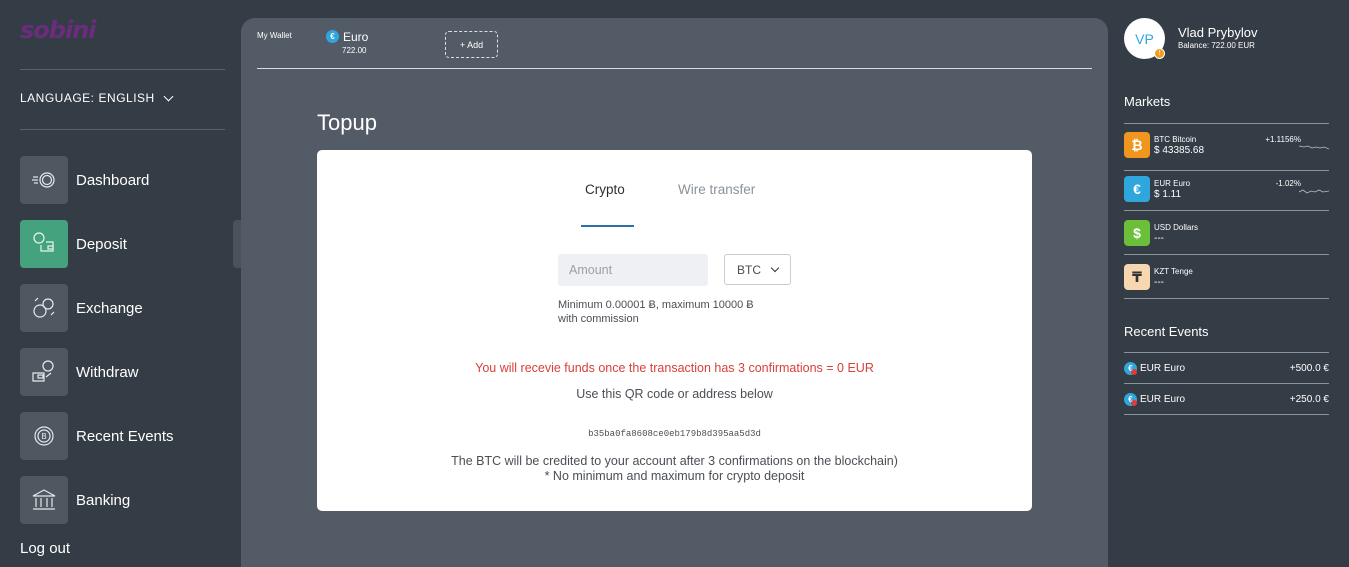 The width and height of the screenshot is (1349, 567). What do you see at coordinates (1226, 236) in the screenshot?
I see `market-row: $ USD Dollars ---` at bounding box center [1226, 236].